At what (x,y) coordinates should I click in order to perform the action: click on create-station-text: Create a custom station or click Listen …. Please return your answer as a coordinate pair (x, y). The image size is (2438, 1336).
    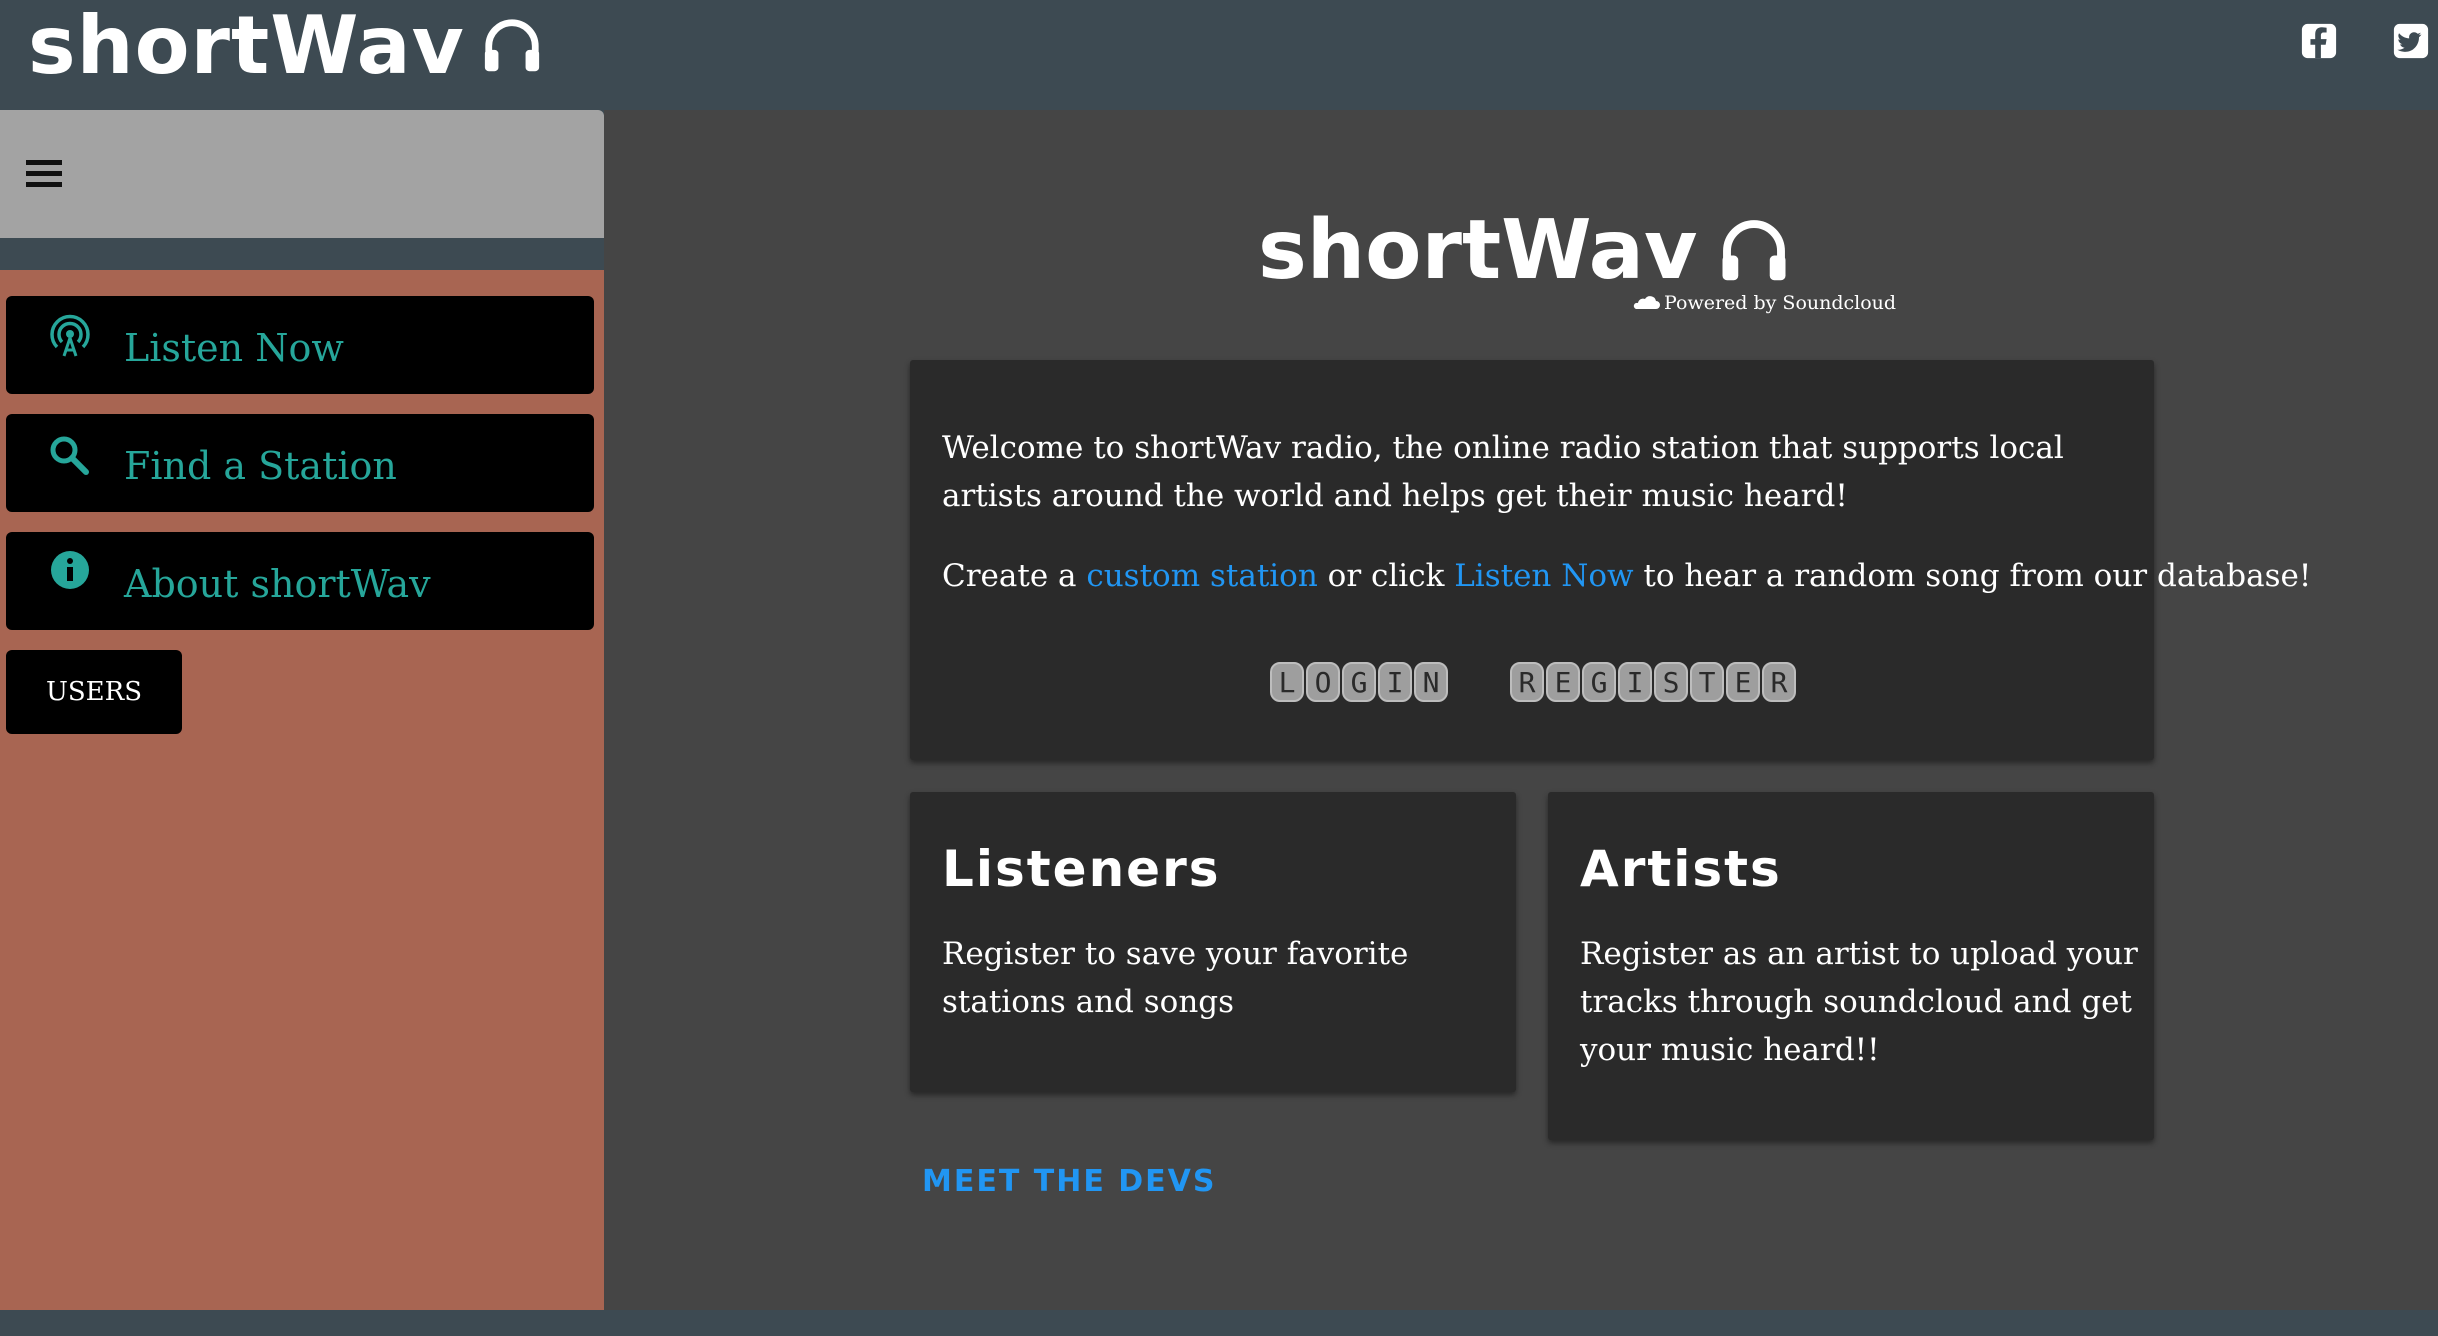
    Looking at the image, I should click on (1626, 576).